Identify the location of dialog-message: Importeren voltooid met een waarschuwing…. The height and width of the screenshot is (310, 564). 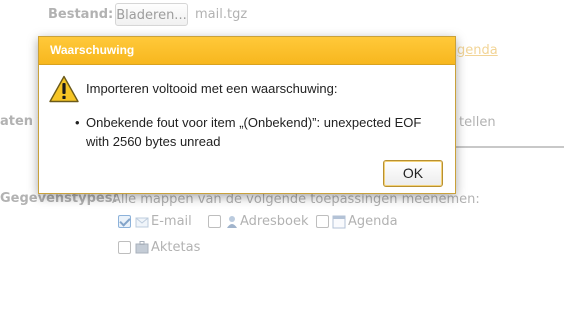
(212, 88).